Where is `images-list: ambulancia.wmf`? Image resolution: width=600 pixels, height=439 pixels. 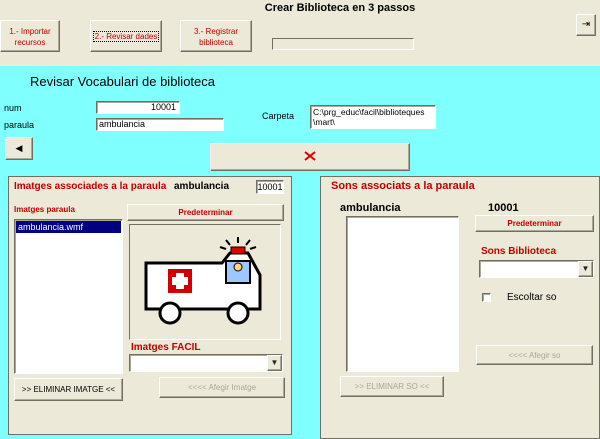 images-list: ambulancia.wmf is located at coordinates (68, 296).